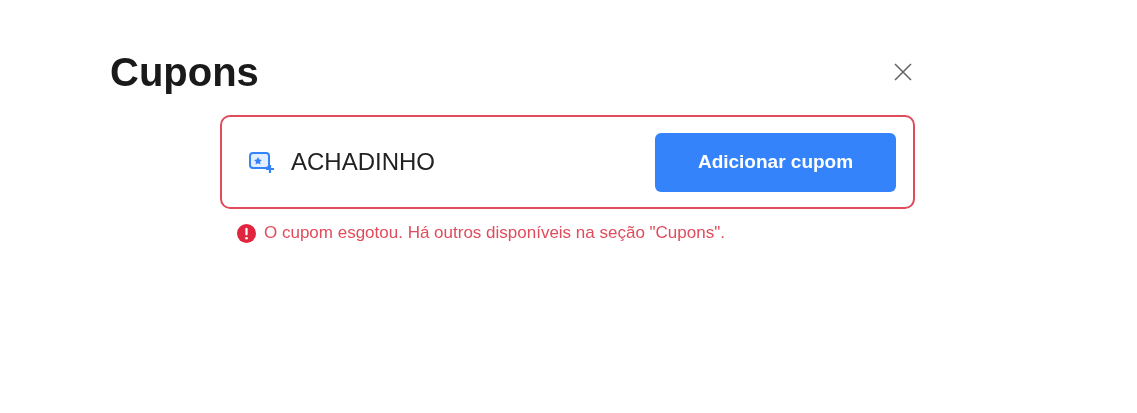  What do you see at coordinates (184, 72) in the screenshot?
I see `dialog-title: Cupons` at bounding box center [184, 72].